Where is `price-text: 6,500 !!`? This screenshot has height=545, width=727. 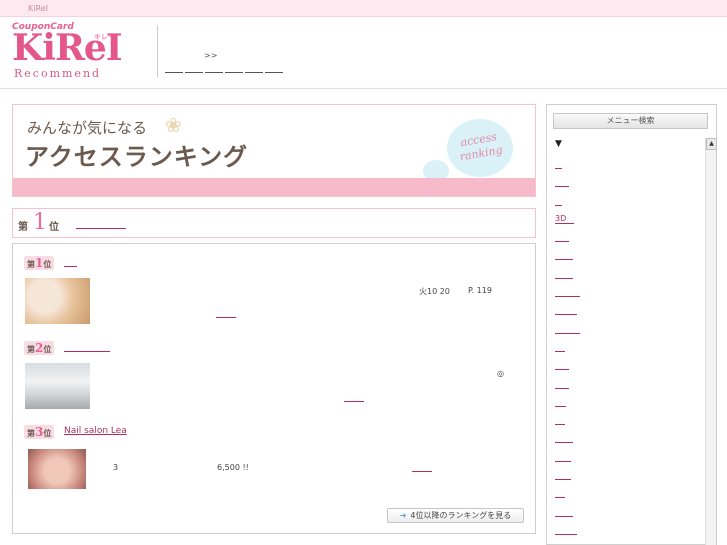
price-text: 6,500 !! is located at coordinates (233, 467).